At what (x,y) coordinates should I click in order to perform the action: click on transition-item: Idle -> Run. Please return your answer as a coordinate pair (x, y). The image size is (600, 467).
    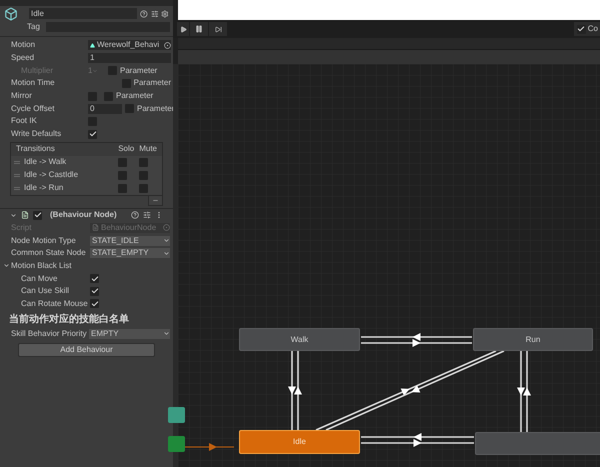
    Looking at the image, I should click on (71, 188).